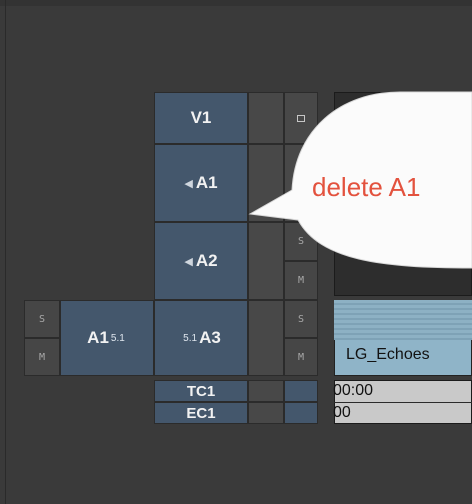 The width and height of the screenshot is (472, 504). I want to click on track-a2-selector: ◀ A2, so click(201, 261).